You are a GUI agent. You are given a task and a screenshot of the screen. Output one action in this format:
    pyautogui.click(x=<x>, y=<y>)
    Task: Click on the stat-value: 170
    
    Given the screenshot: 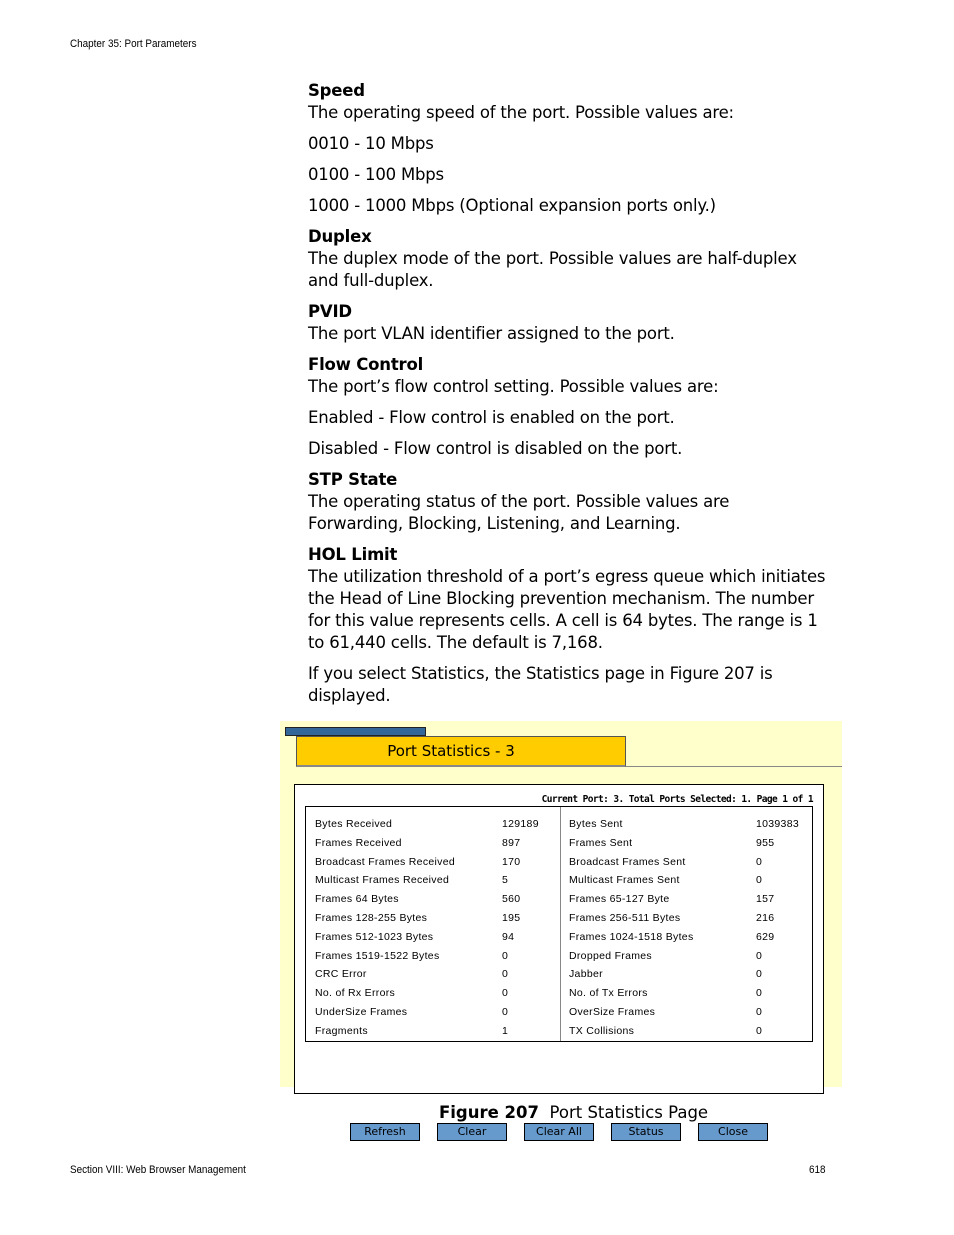 What is the action you would take?
    pyautogui.click(x=511, y=861)
    